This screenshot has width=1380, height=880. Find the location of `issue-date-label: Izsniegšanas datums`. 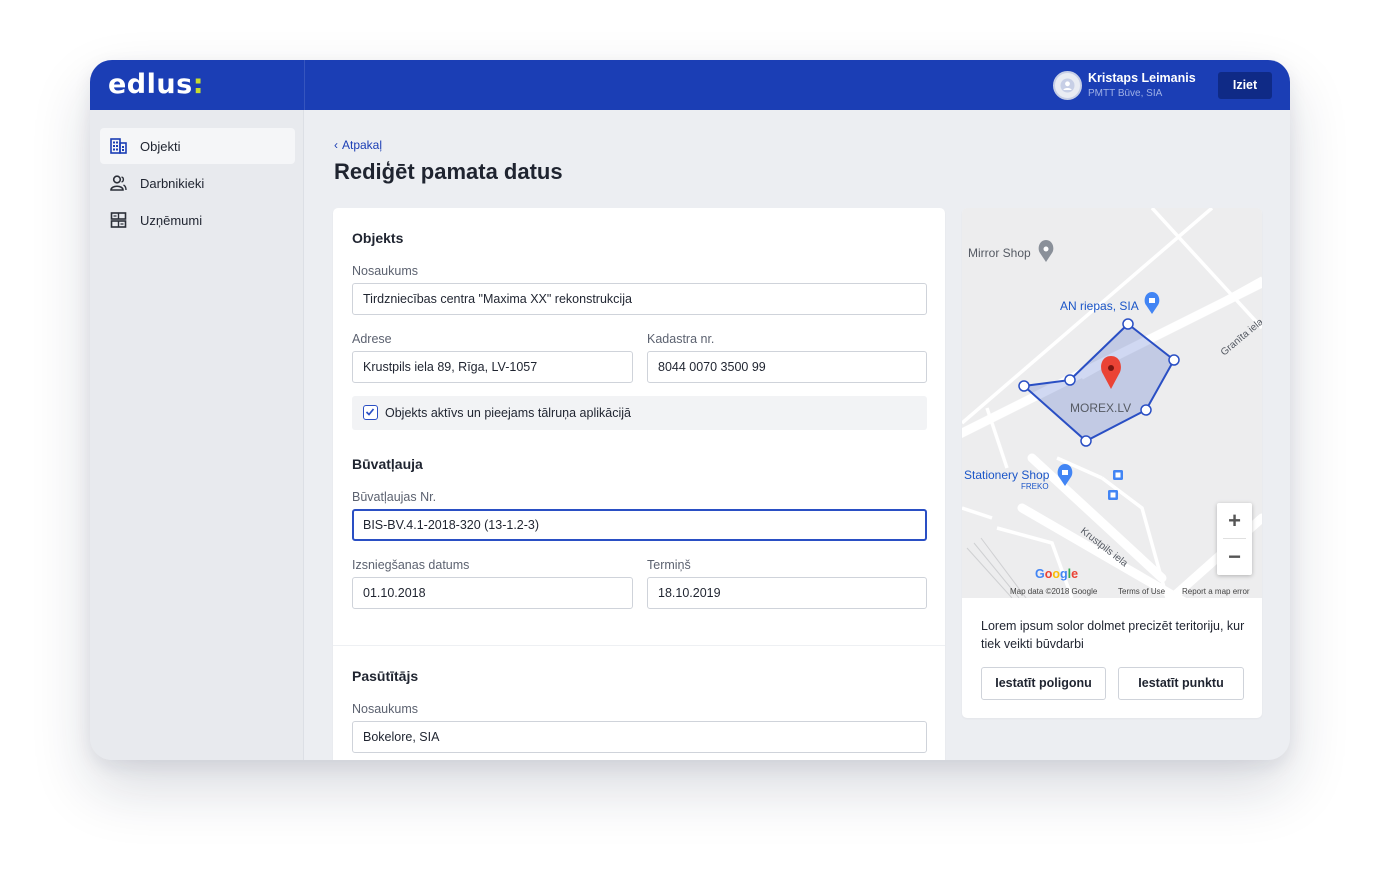

issue-date-label: Izsniegšanas datums is located at coordinates (411, 565).